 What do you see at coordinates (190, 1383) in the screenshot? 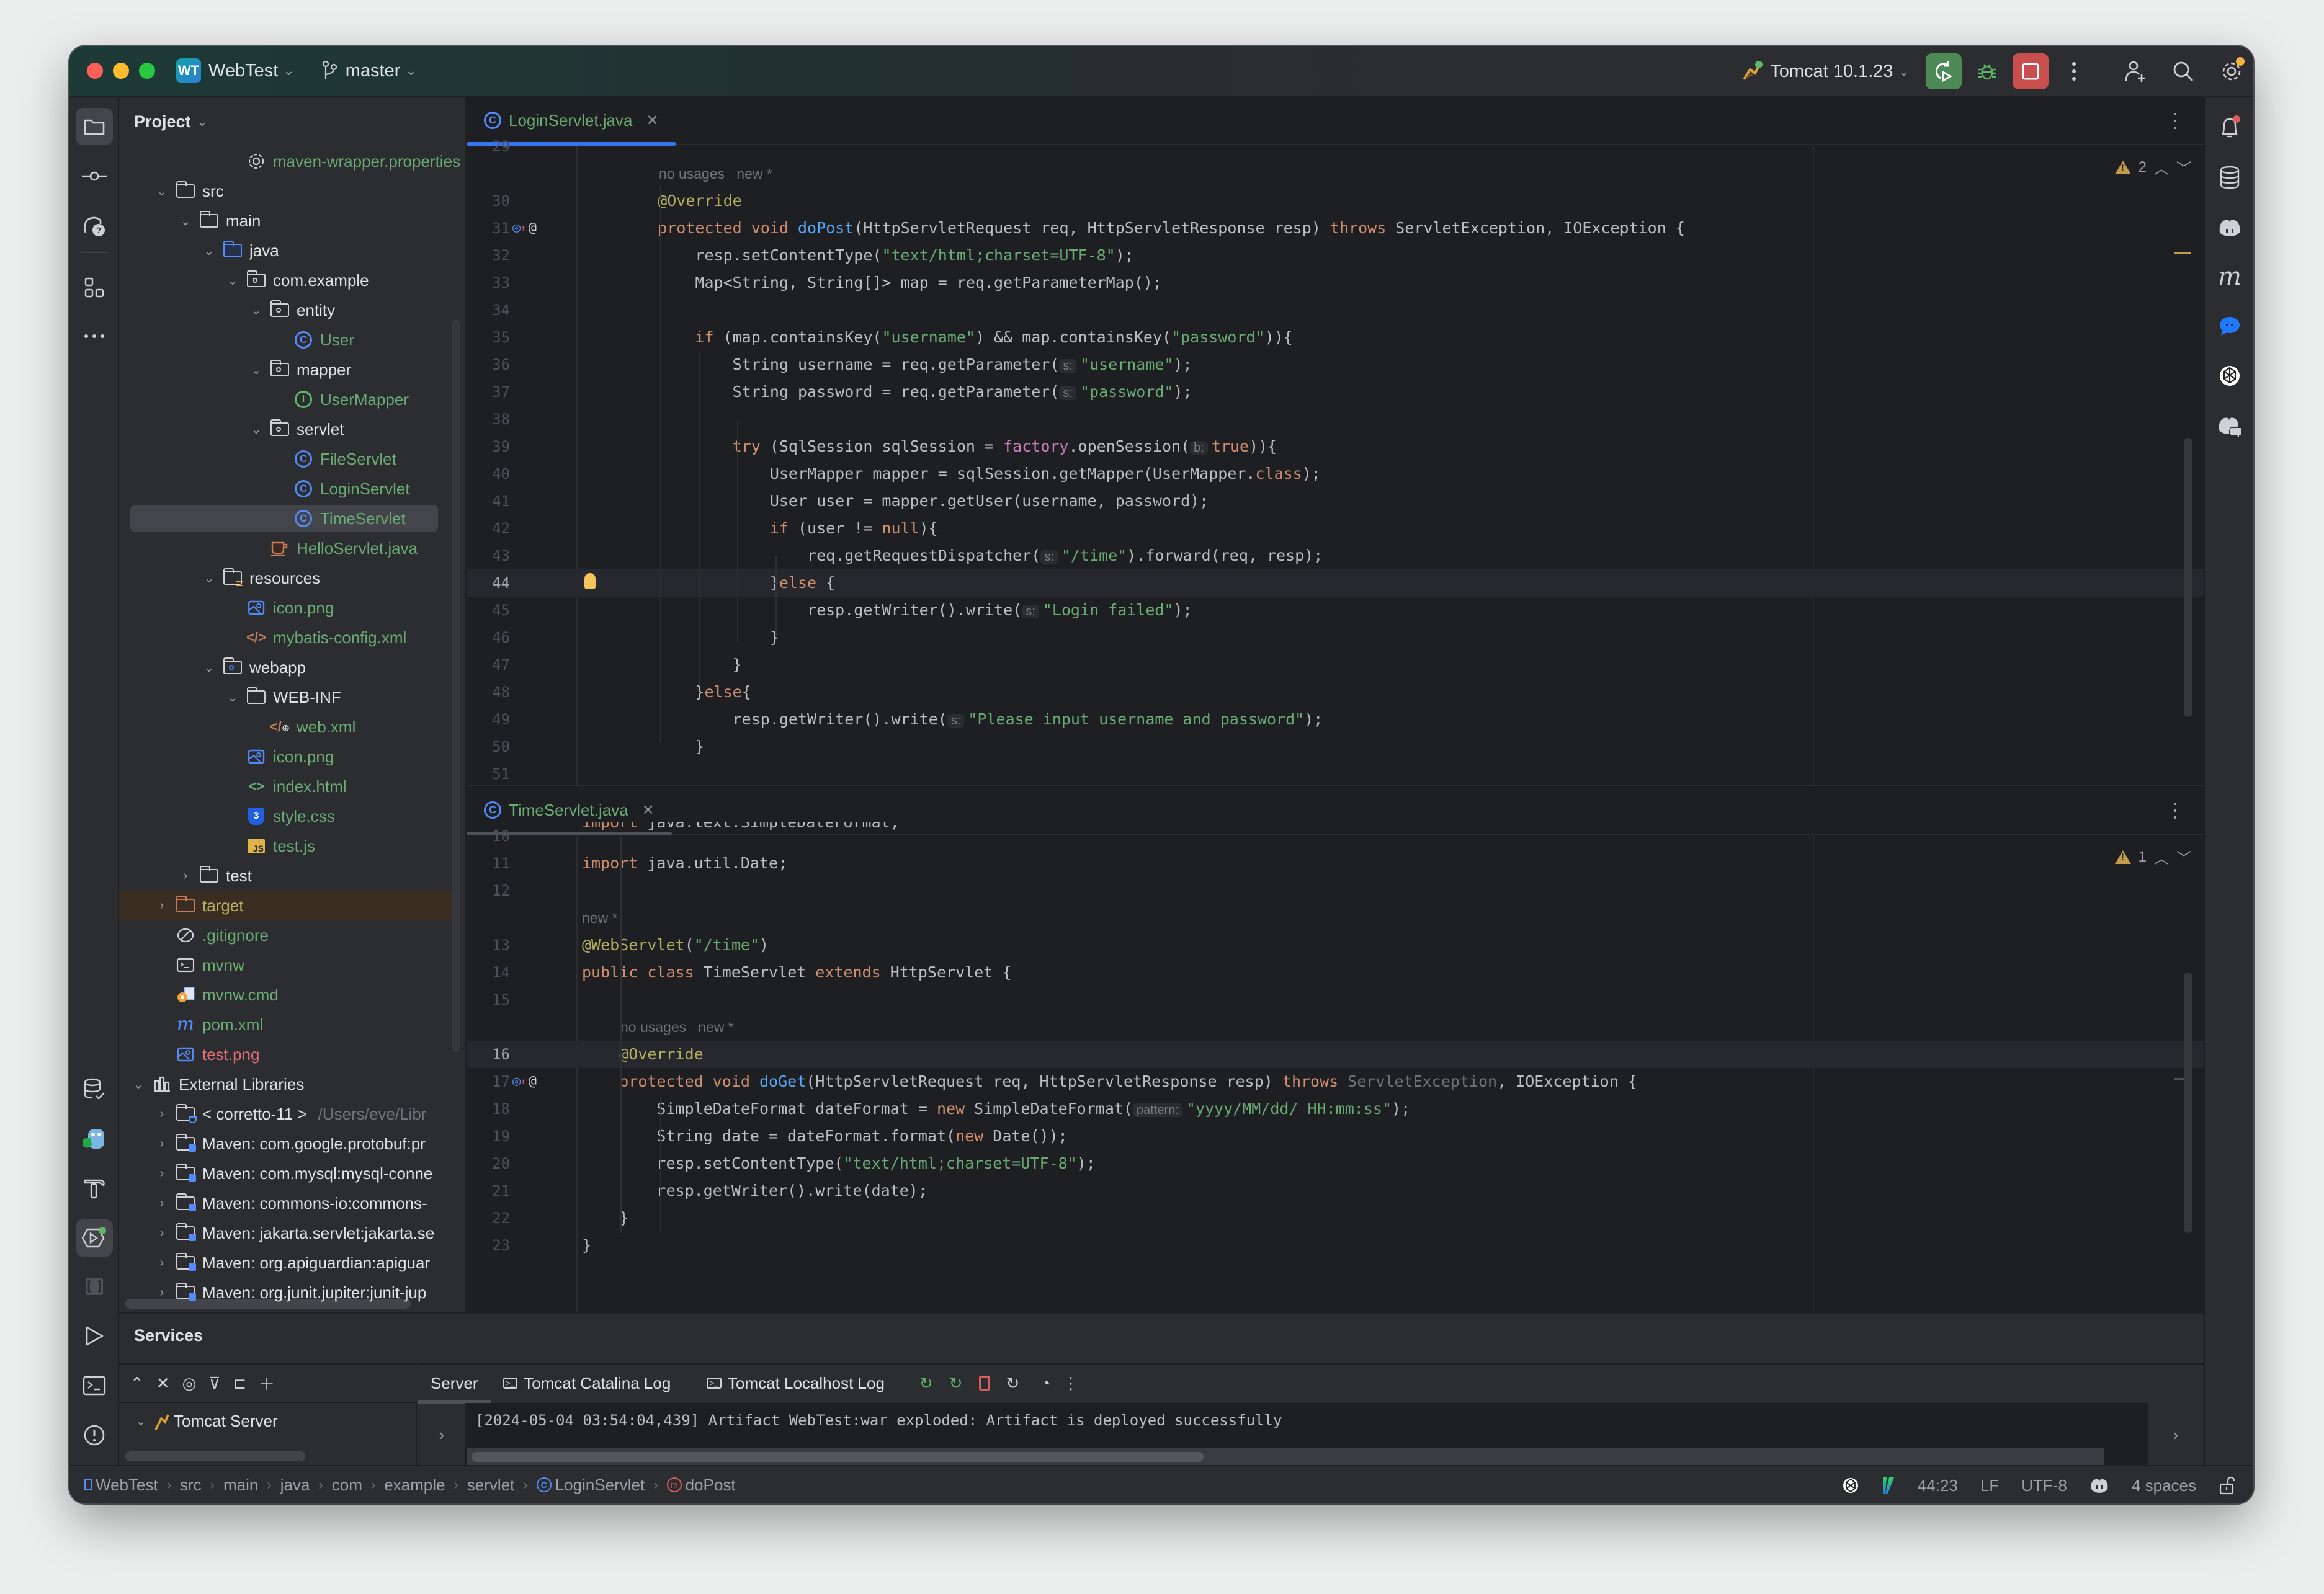
I see `show-options-icon: ◎` at bounding box center [190, 1383].